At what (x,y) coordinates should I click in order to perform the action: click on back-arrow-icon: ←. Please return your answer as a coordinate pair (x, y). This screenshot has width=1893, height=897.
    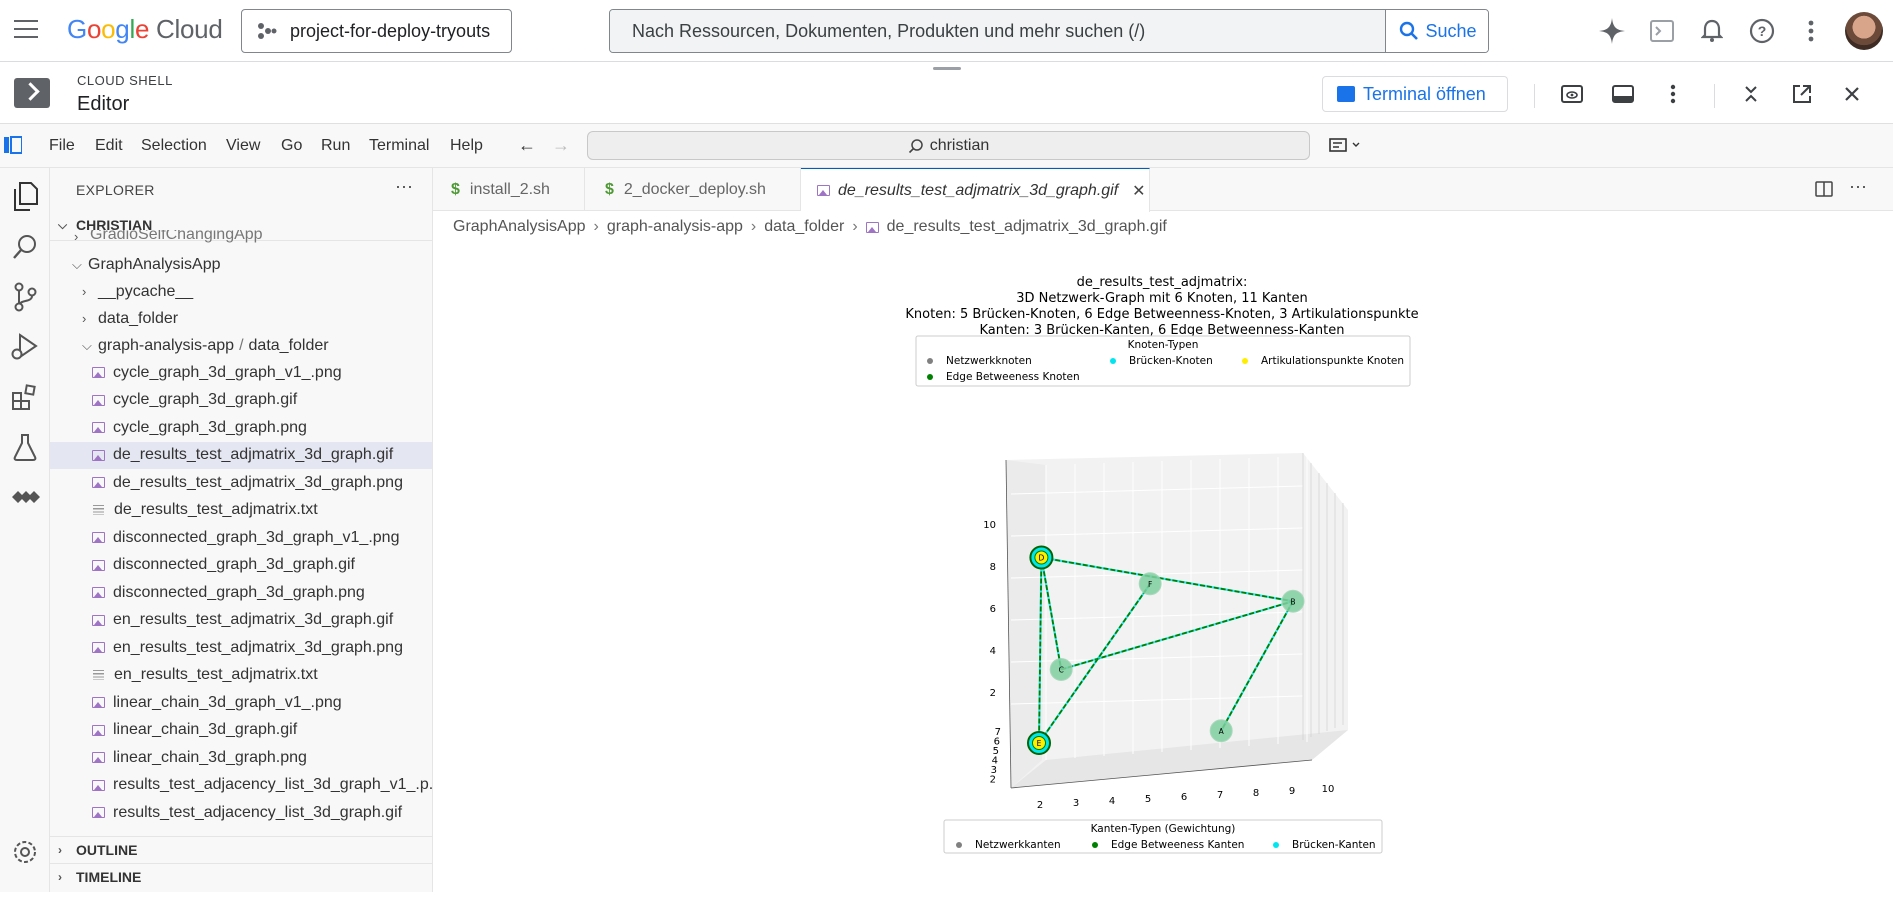
    Looking at the image, I should click on (527, 145).